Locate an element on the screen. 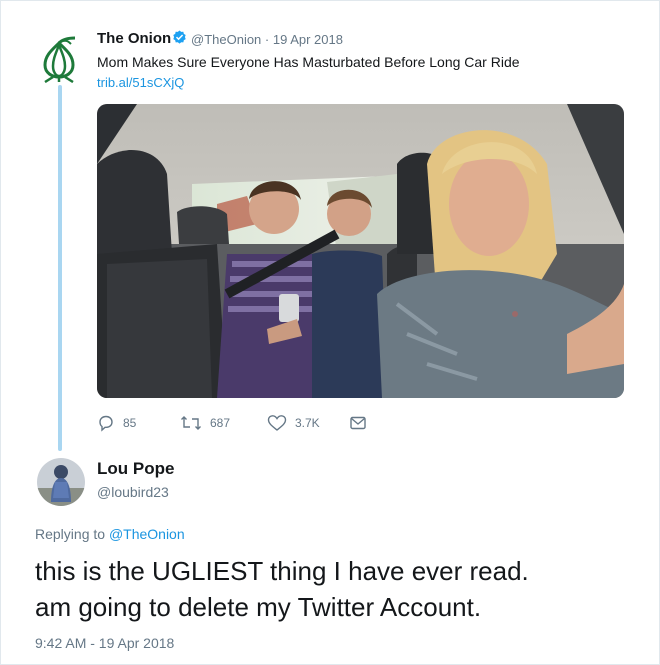  thread-connector-line is located at coordinates (60, 268).